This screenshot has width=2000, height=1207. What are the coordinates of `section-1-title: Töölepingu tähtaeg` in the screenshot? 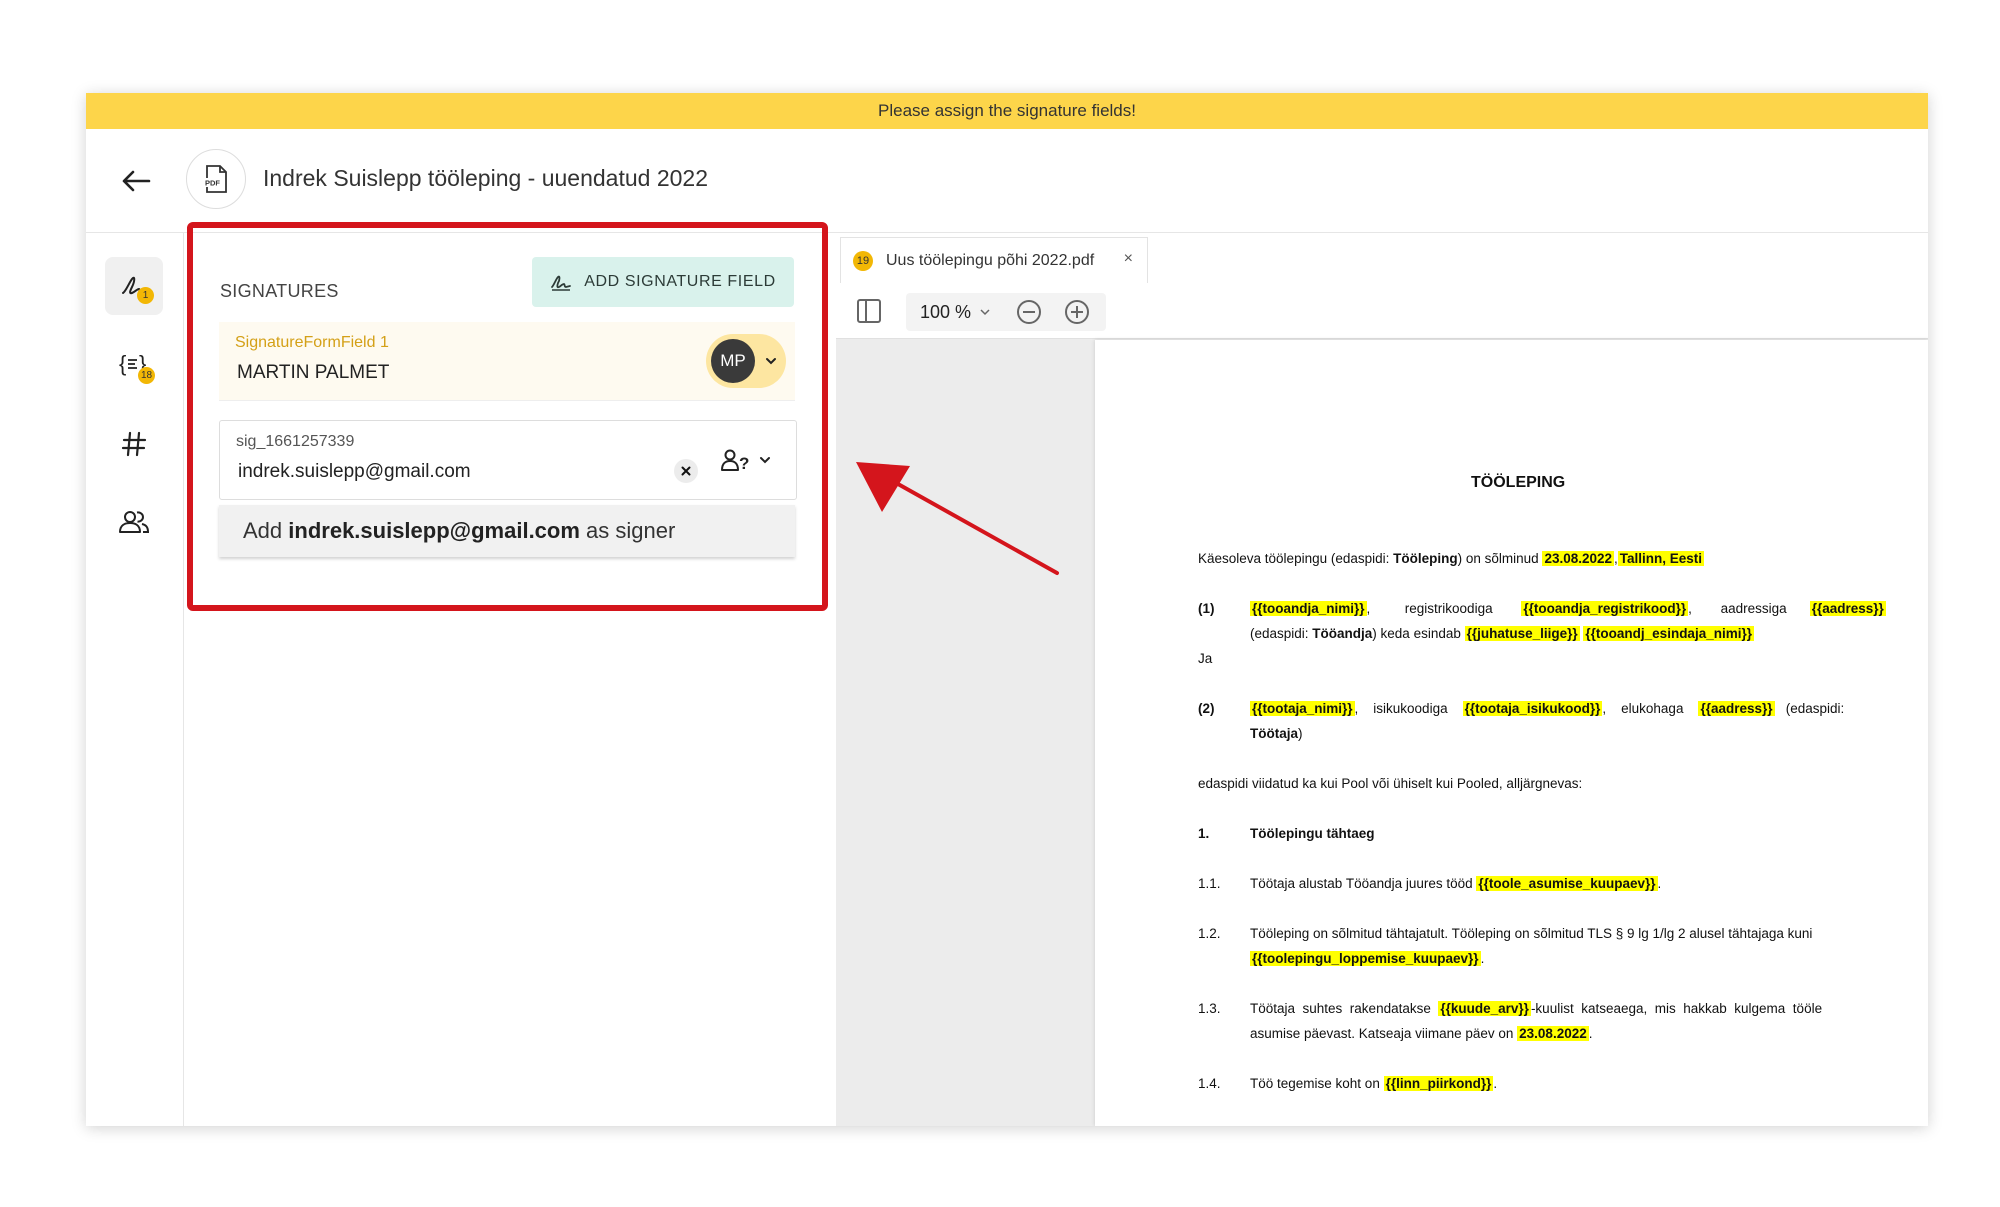 It's located at (1312, 833).